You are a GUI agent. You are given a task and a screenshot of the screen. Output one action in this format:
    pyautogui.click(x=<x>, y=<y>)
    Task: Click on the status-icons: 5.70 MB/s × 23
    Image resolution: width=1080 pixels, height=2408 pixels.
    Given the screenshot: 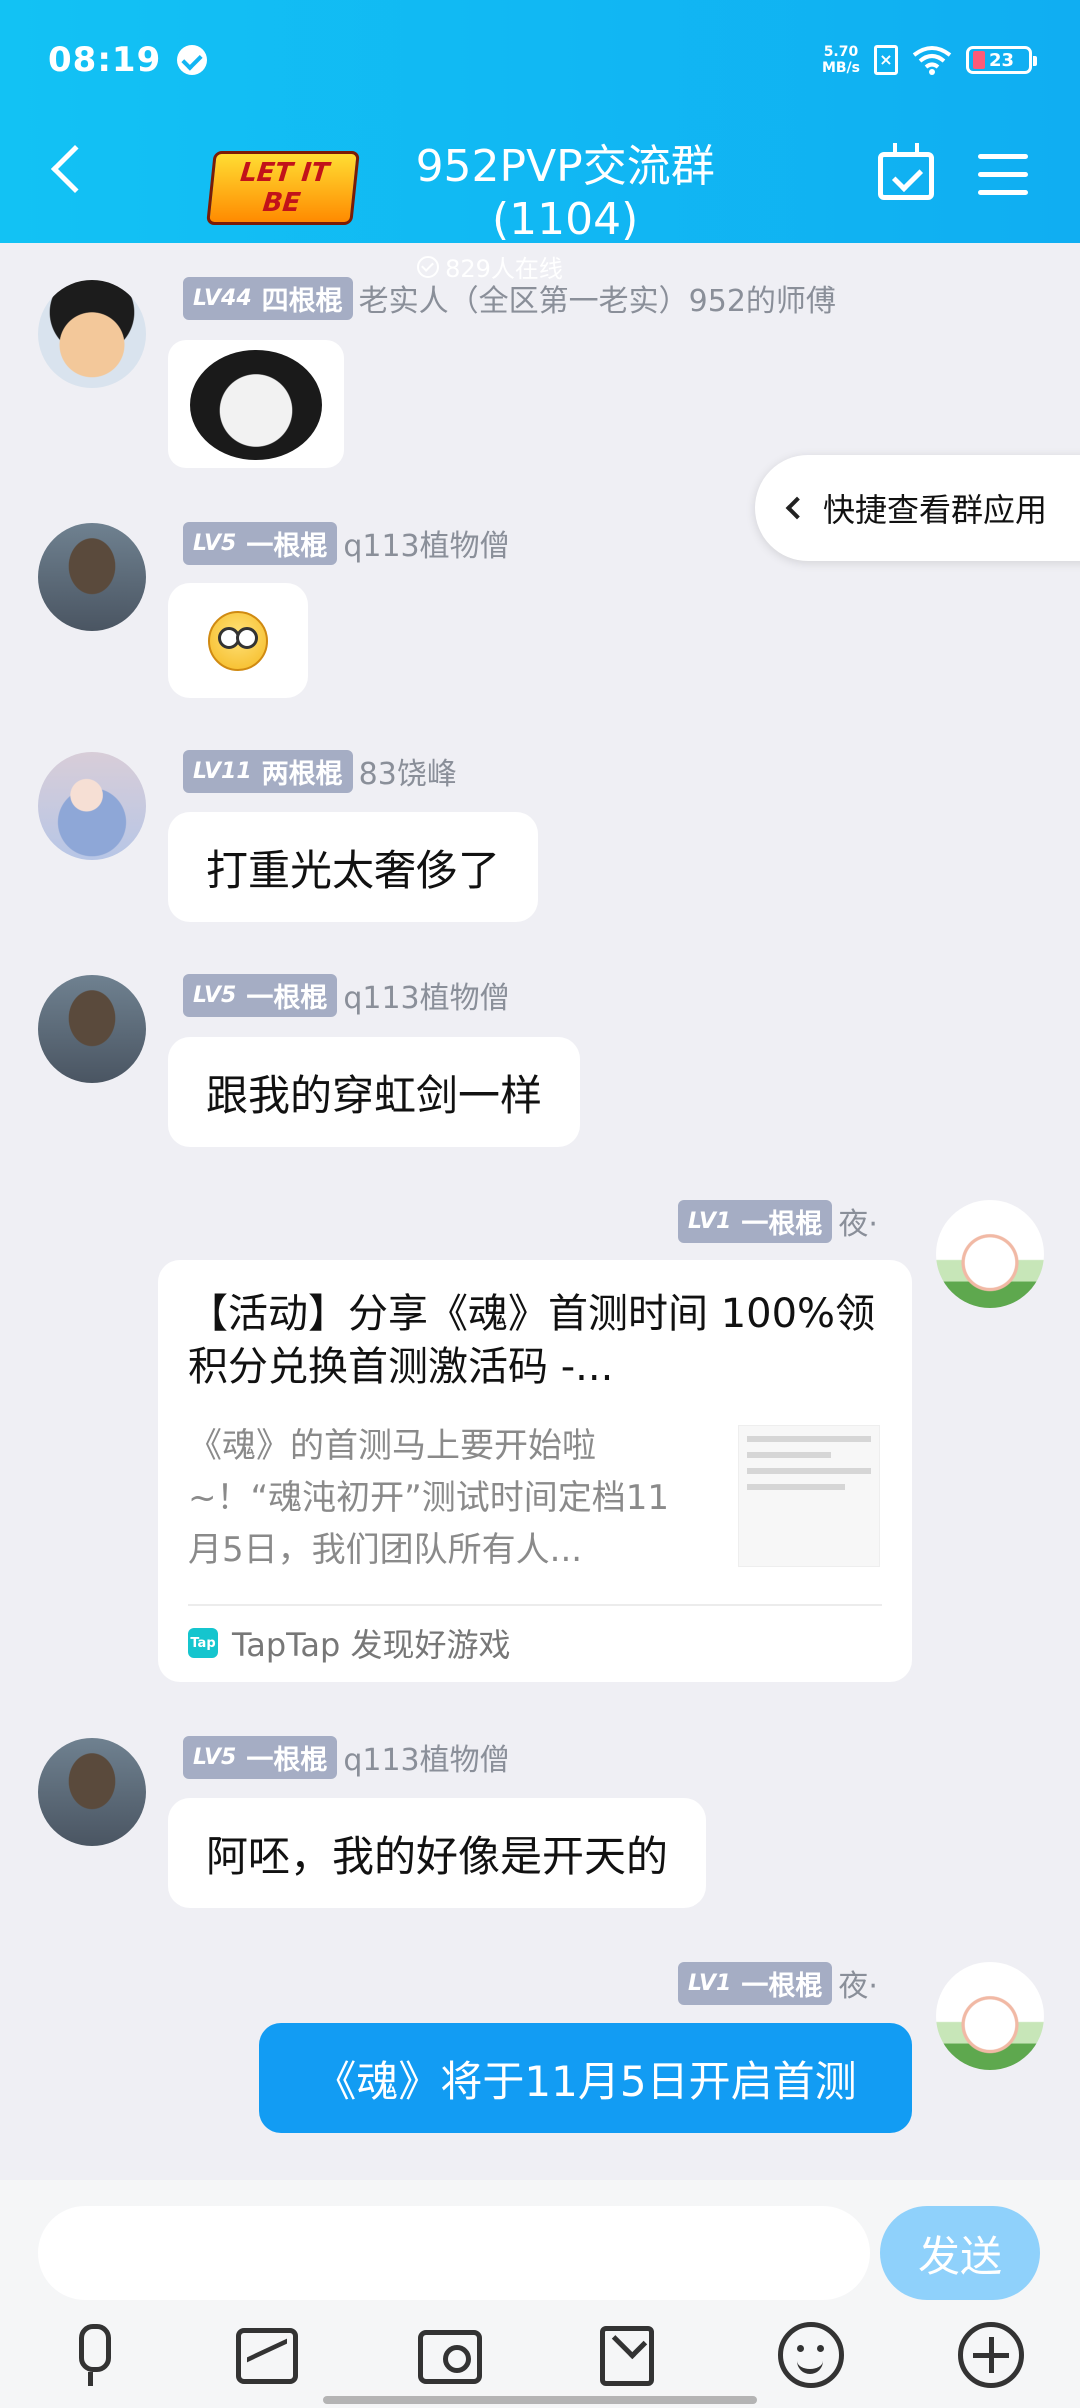 What is the action you would take?
    pyautogui.click(x=929, y=60)
    